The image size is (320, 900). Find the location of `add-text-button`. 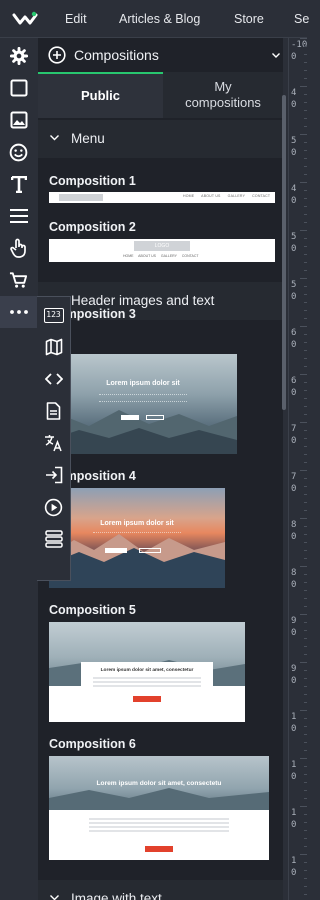

add-text-button is located at coordinates (18, 184).